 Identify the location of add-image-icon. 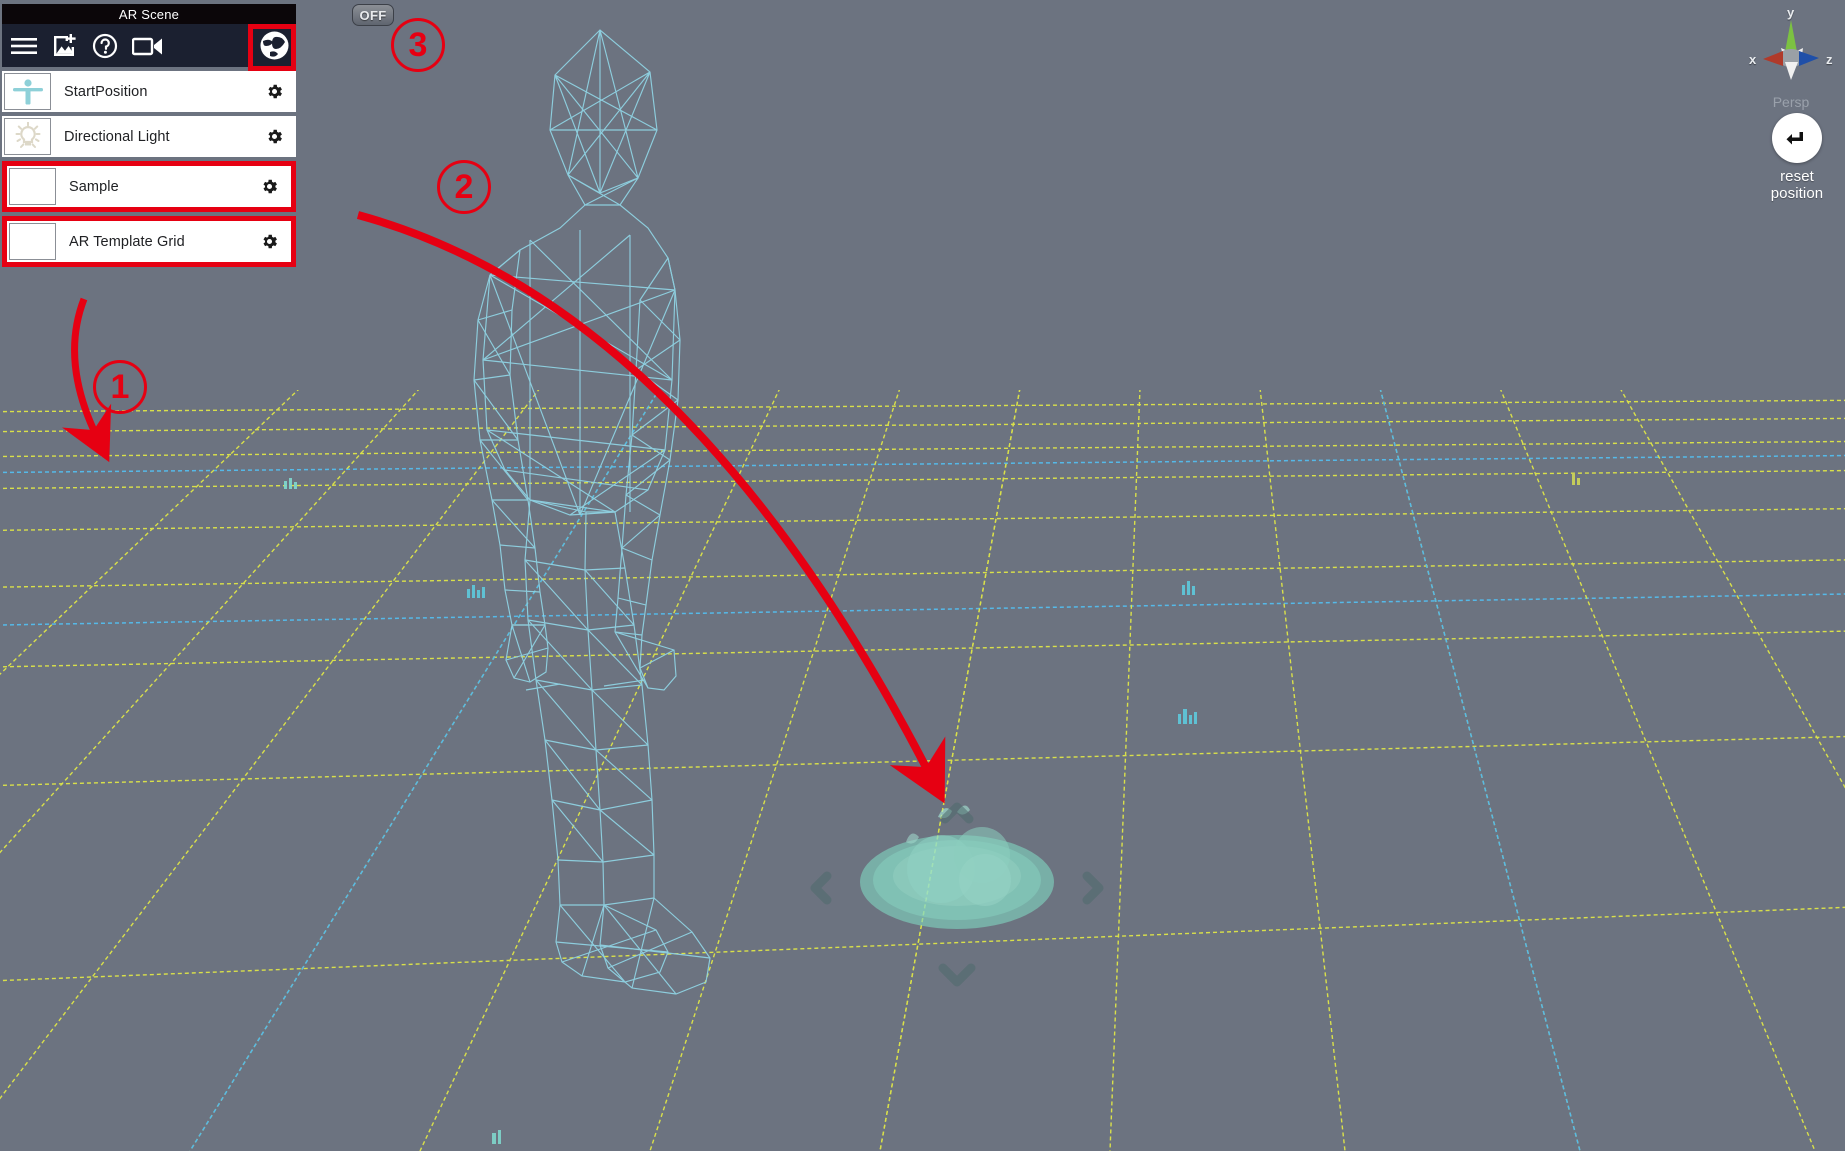
(65, 46).